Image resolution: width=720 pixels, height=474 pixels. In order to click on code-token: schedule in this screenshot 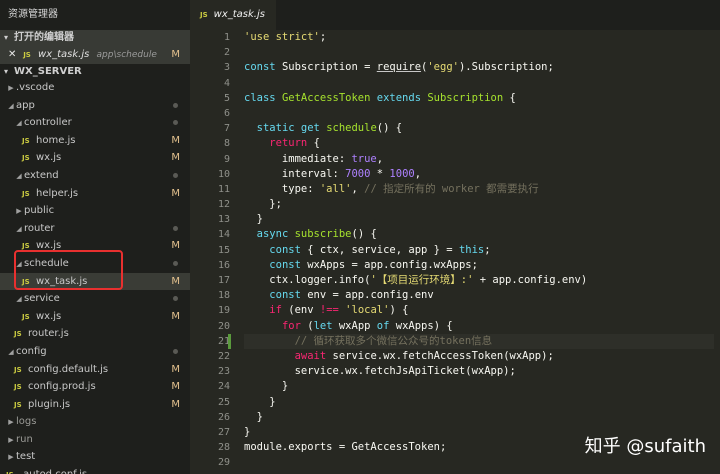, I will do `click(351, 128)`.